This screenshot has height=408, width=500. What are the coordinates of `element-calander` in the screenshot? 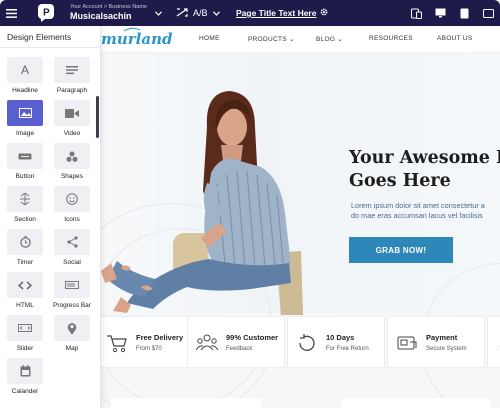 It's located at (25, 371).